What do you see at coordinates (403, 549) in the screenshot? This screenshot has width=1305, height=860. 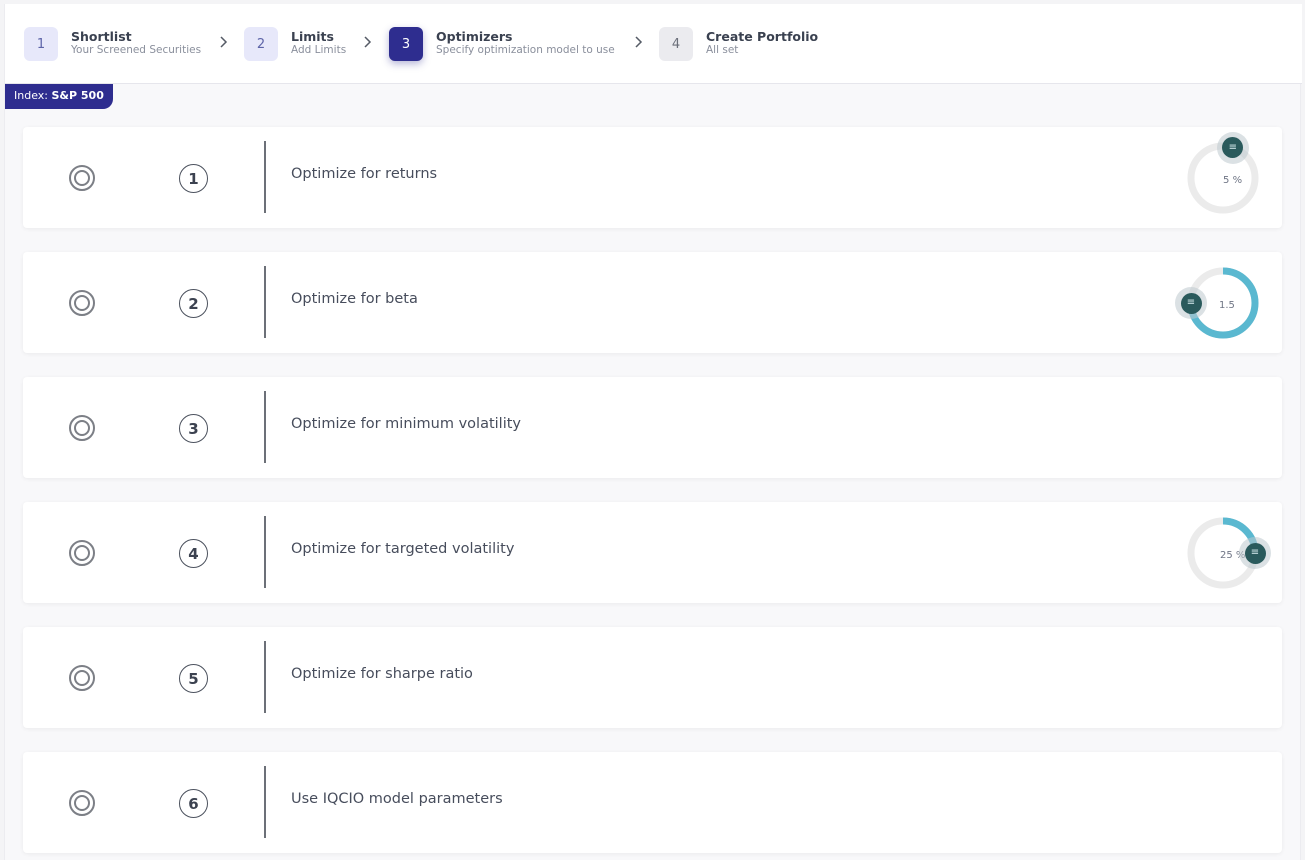 I see `option-label: Optimize for targeted volatility` at bounding box center [403, 549].